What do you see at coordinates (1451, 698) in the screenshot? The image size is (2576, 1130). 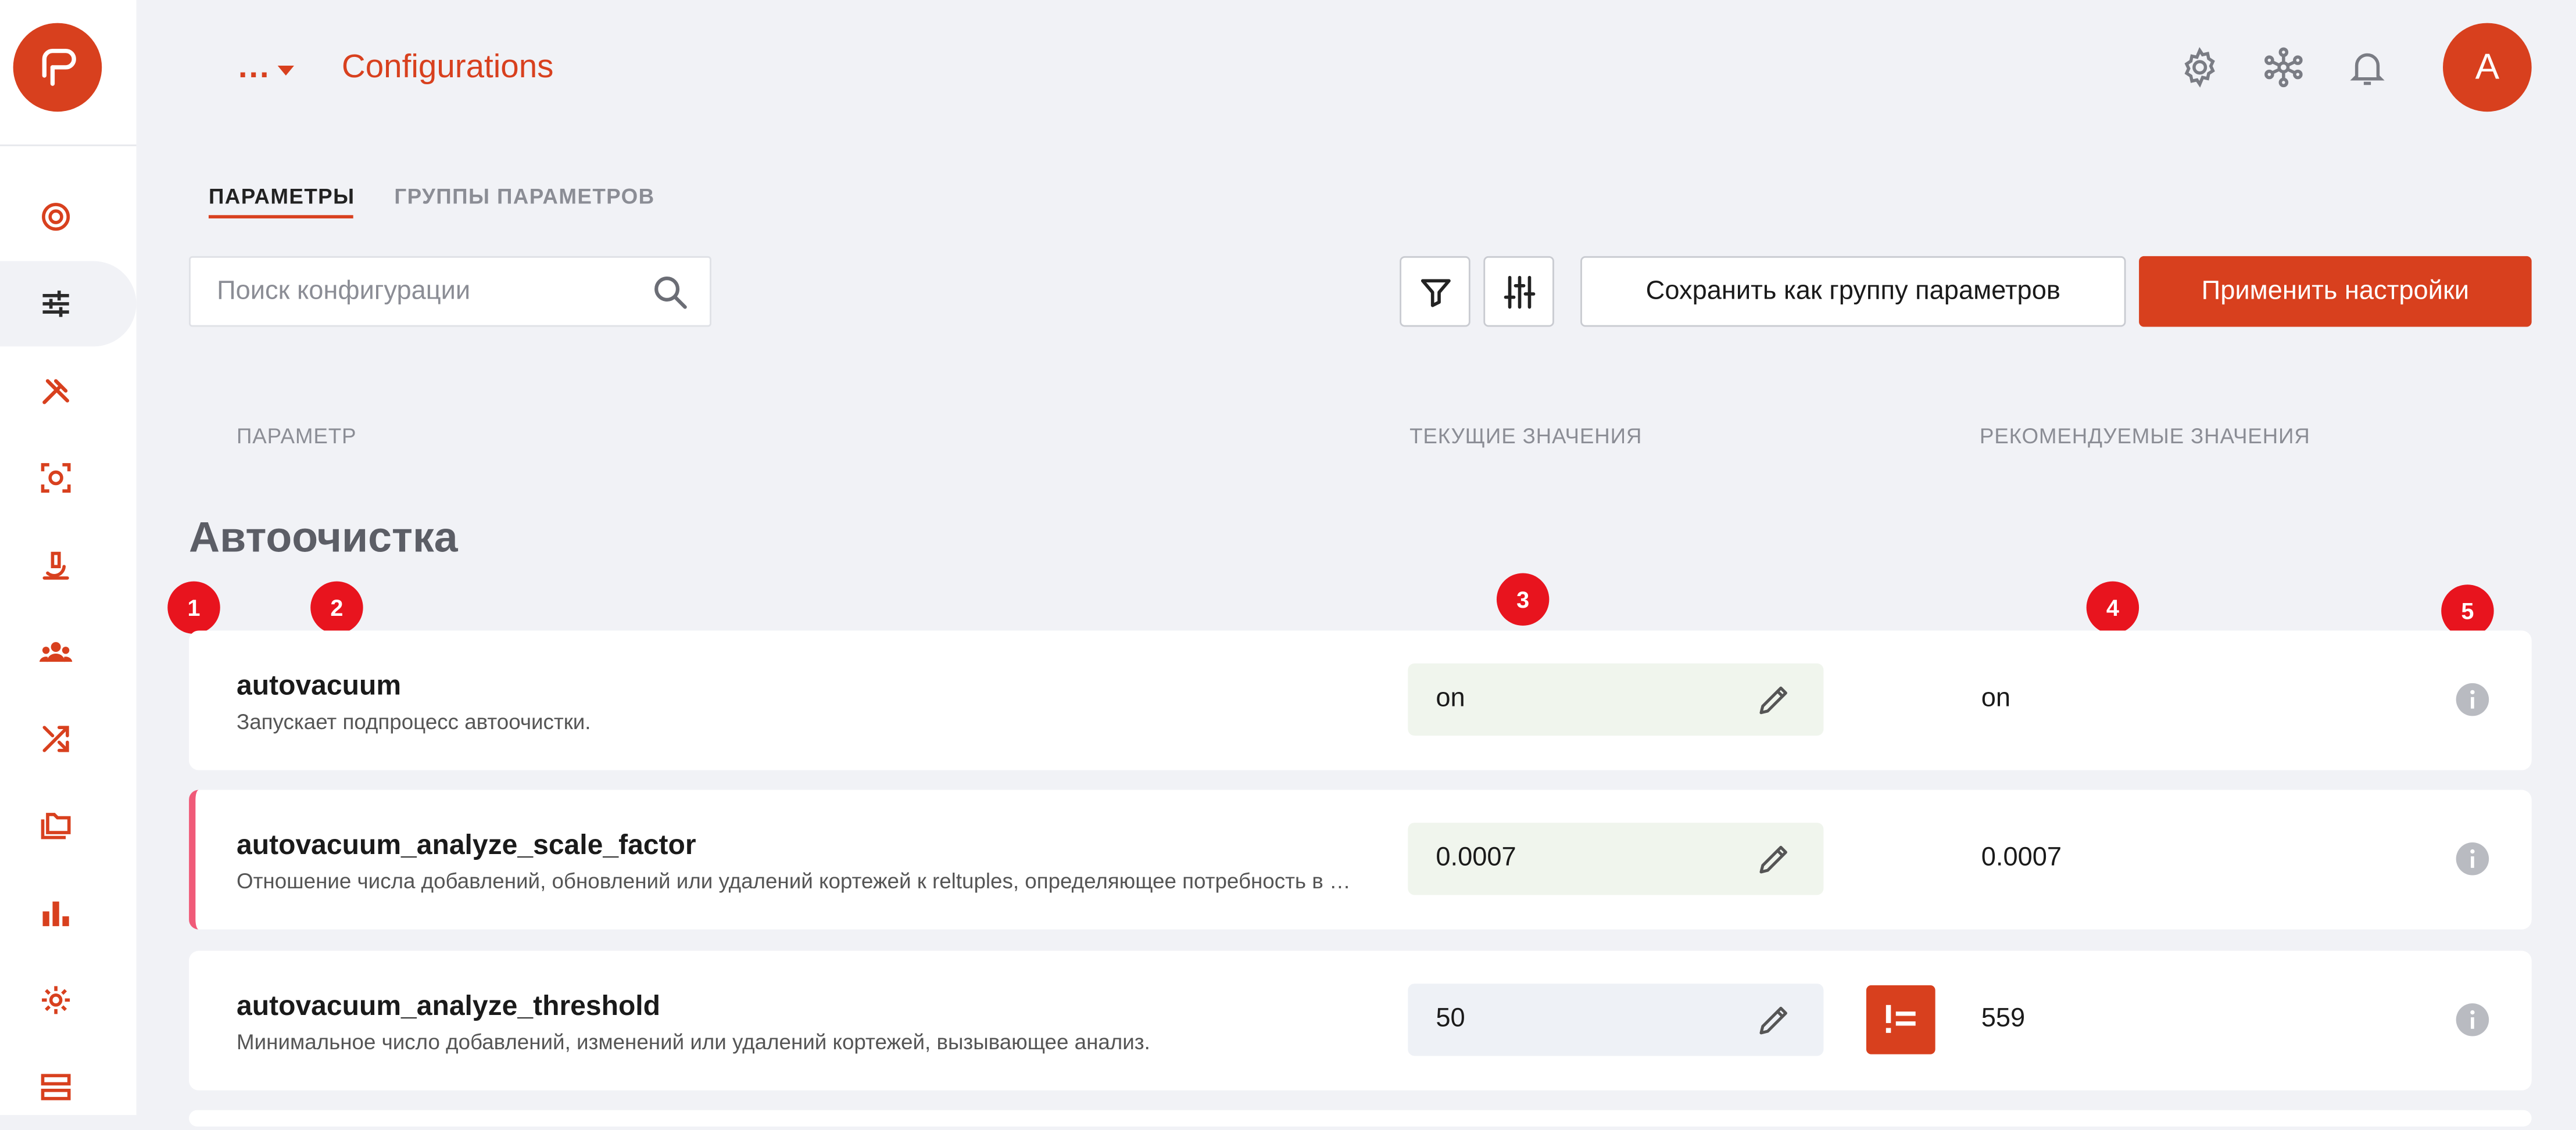 I see `current-value: on` at bounding box center [1451, 698].